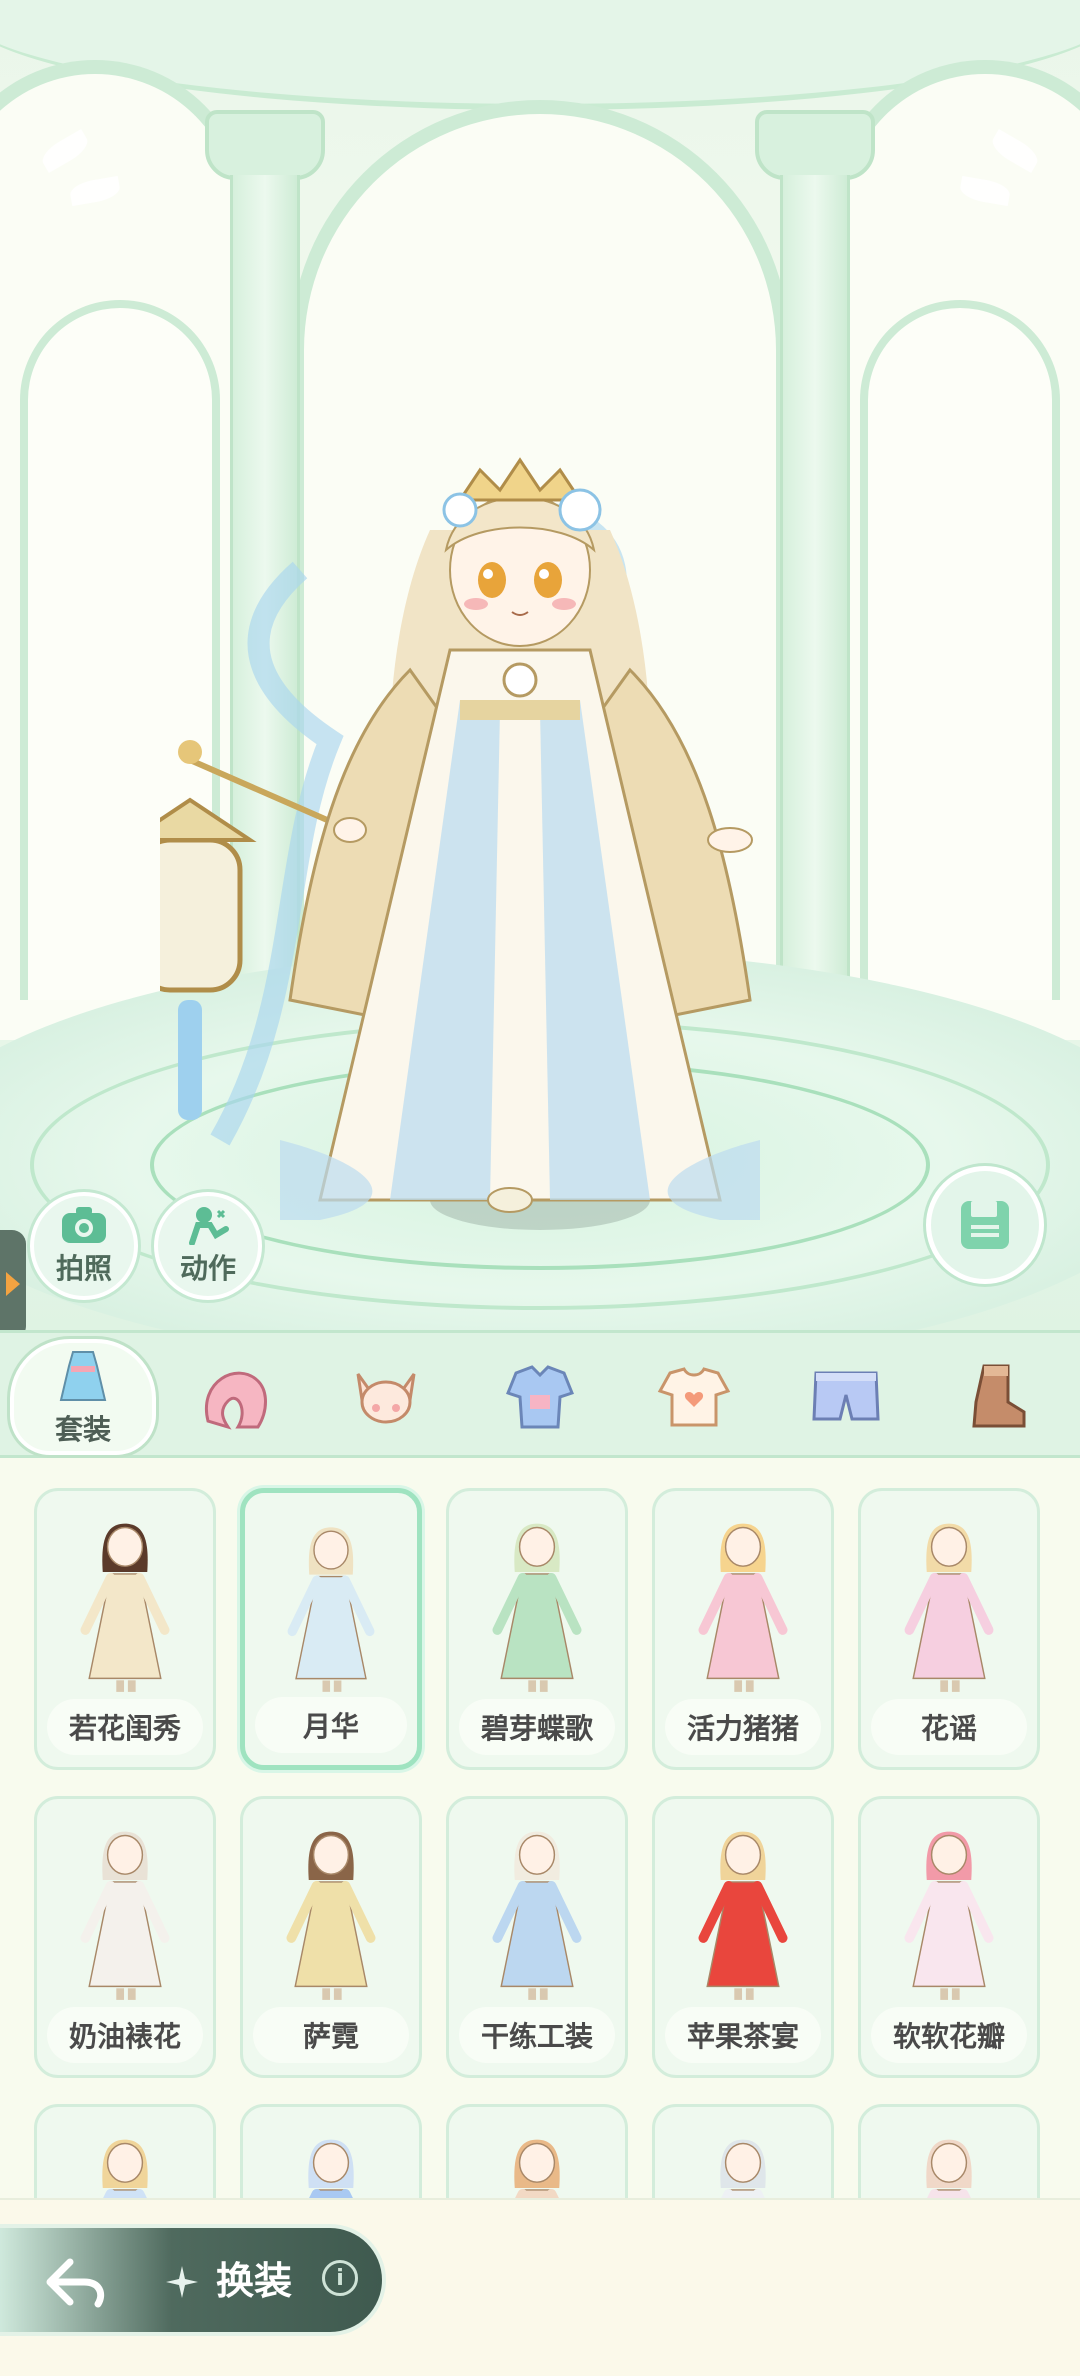 This screenshot has height=2376, width=1080. I want to click on outfit-name: 苹果茶宴, so click(743, 2035).